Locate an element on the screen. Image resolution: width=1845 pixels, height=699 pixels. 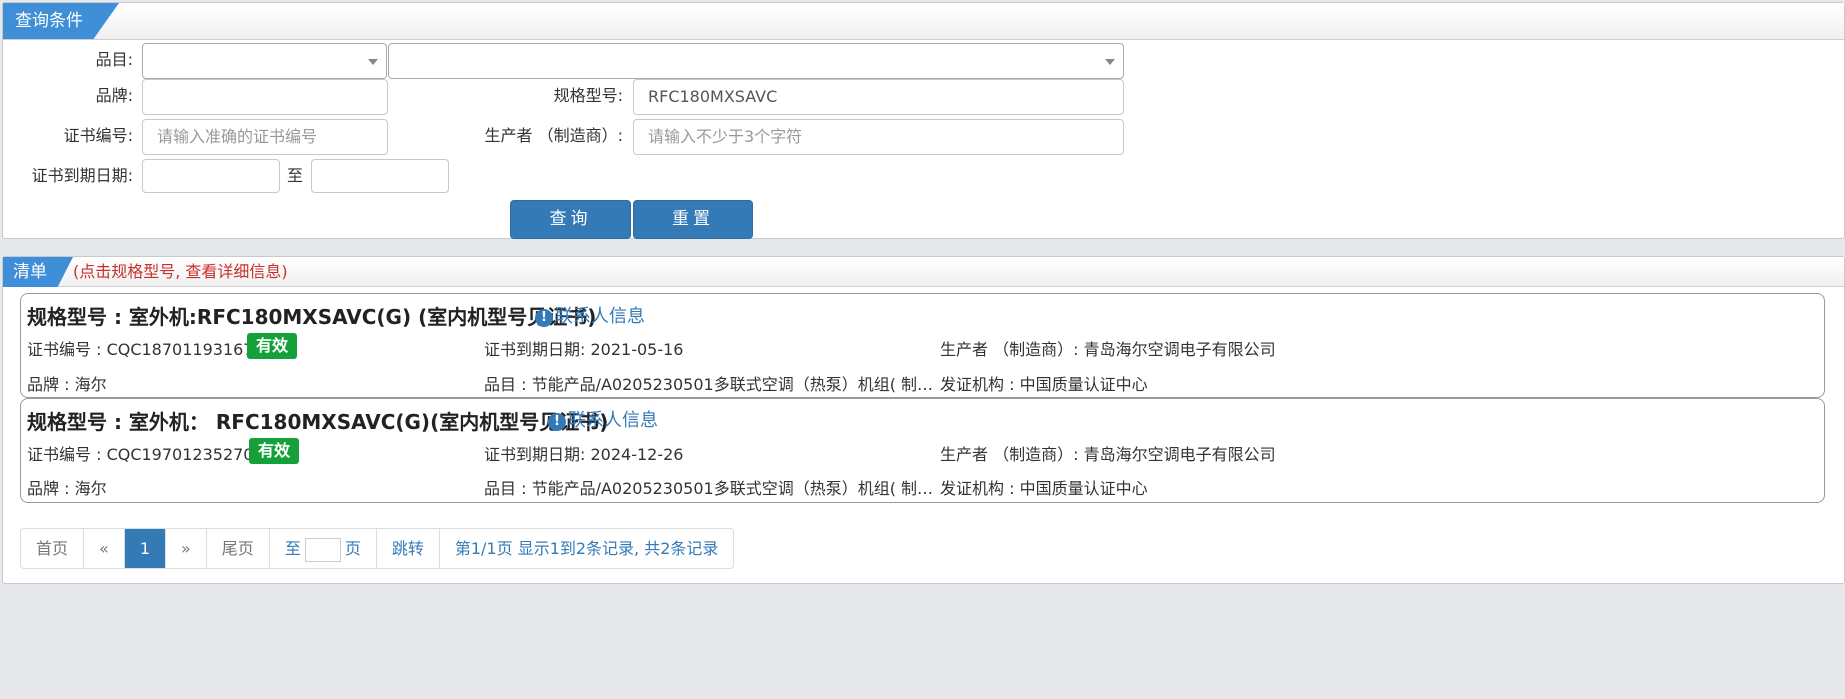
goto-page-input is located at coordinates (322, 549).